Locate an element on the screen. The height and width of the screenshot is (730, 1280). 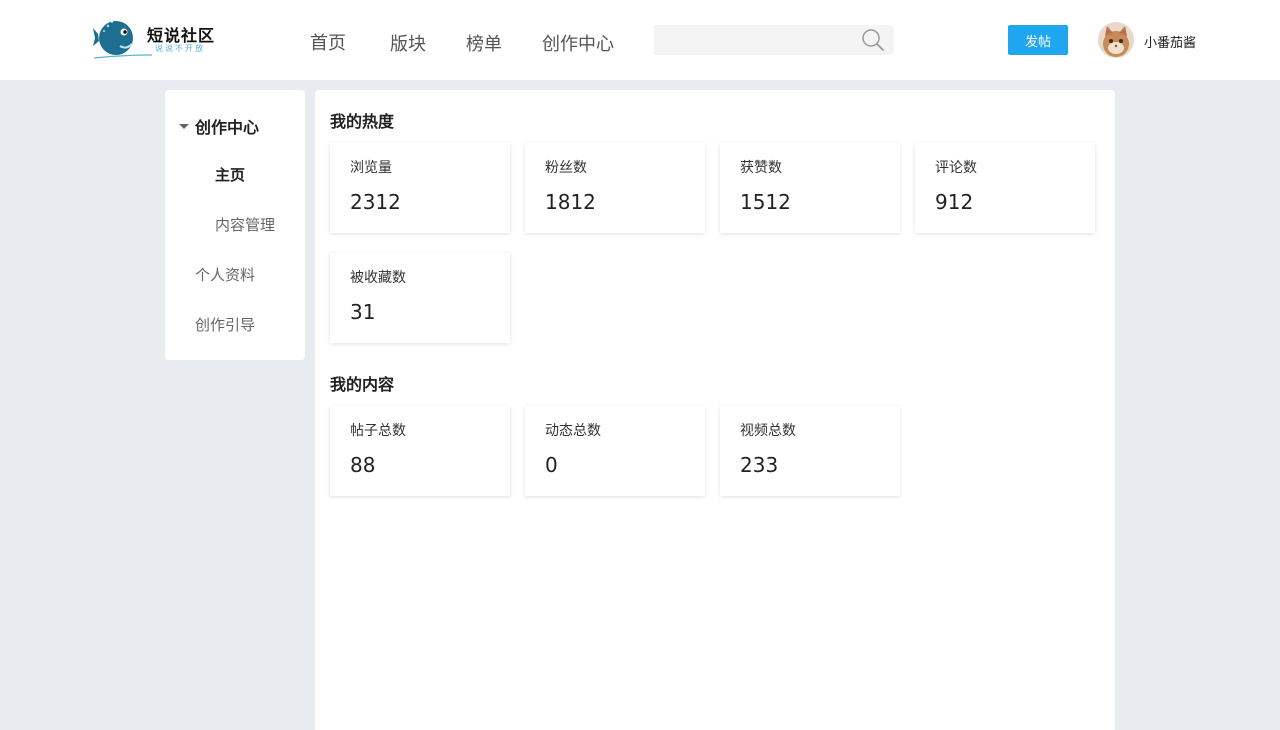
sidebar-item-profile: 个人资料 is located at coordinates (225, 274).